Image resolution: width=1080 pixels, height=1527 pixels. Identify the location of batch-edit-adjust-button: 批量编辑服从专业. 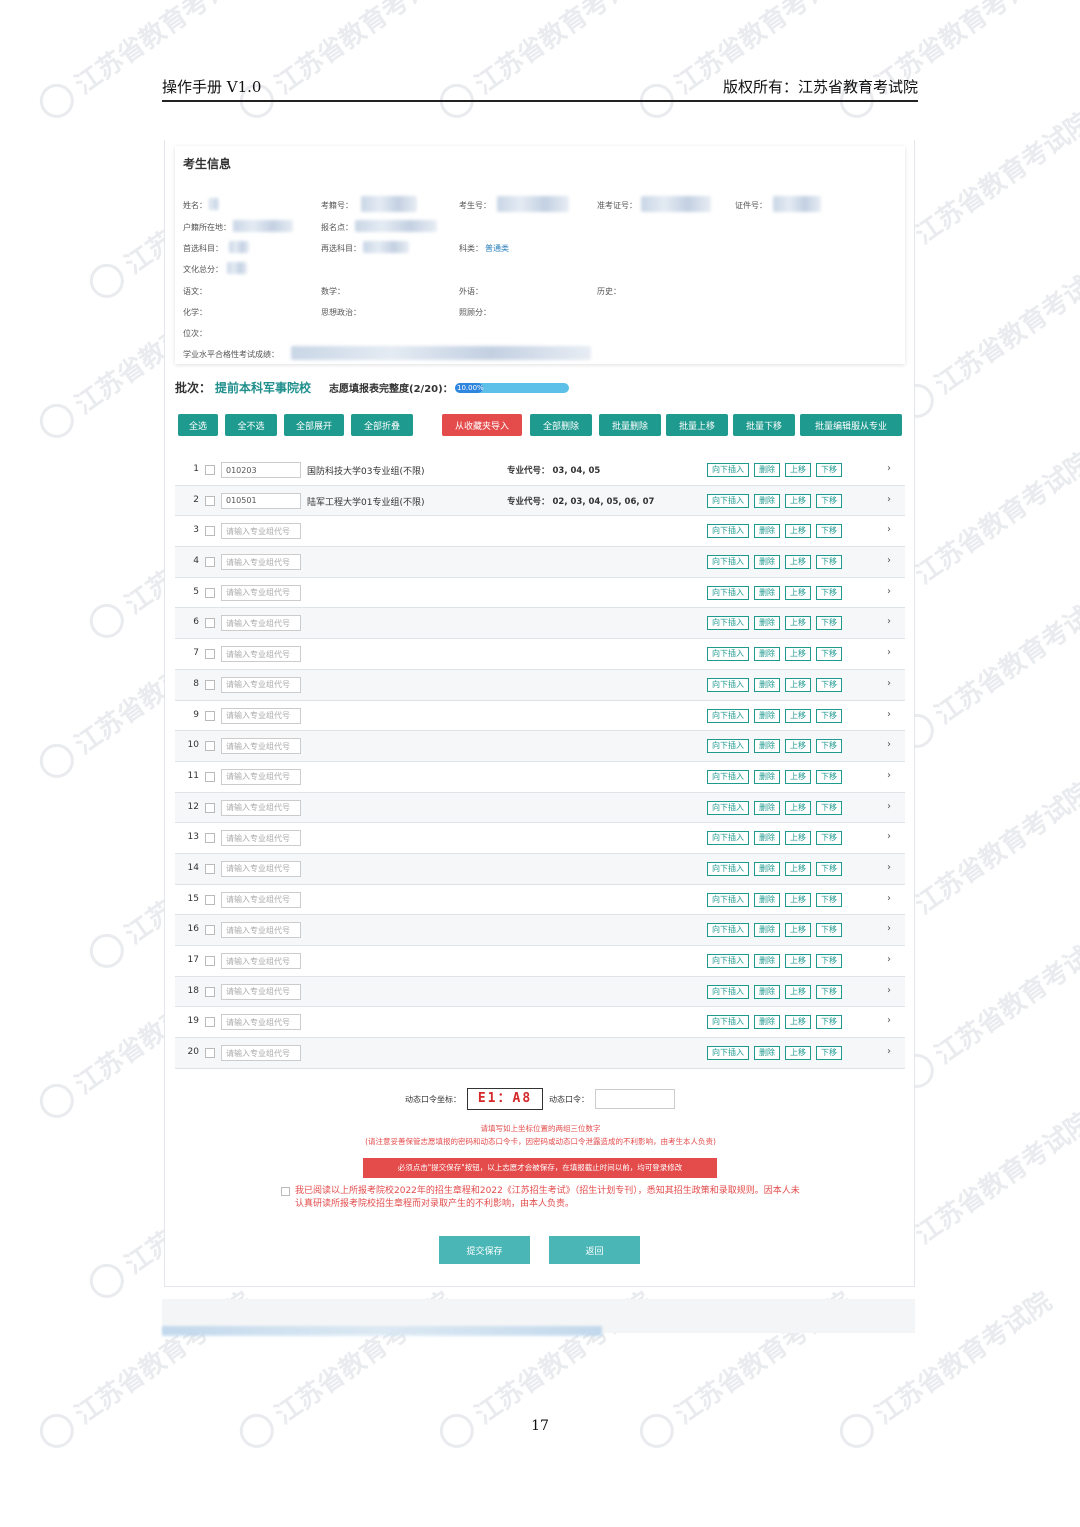
(851, 425).